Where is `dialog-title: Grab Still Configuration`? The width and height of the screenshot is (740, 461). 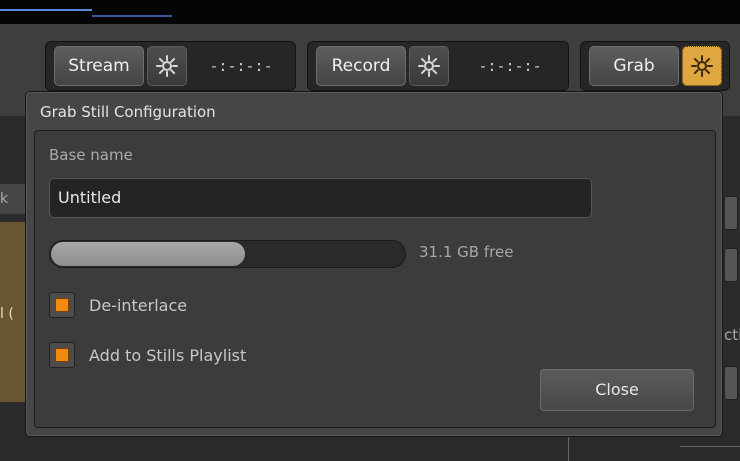 dialog-title: Grab Still Configuration is located at coordinates (128, 112).